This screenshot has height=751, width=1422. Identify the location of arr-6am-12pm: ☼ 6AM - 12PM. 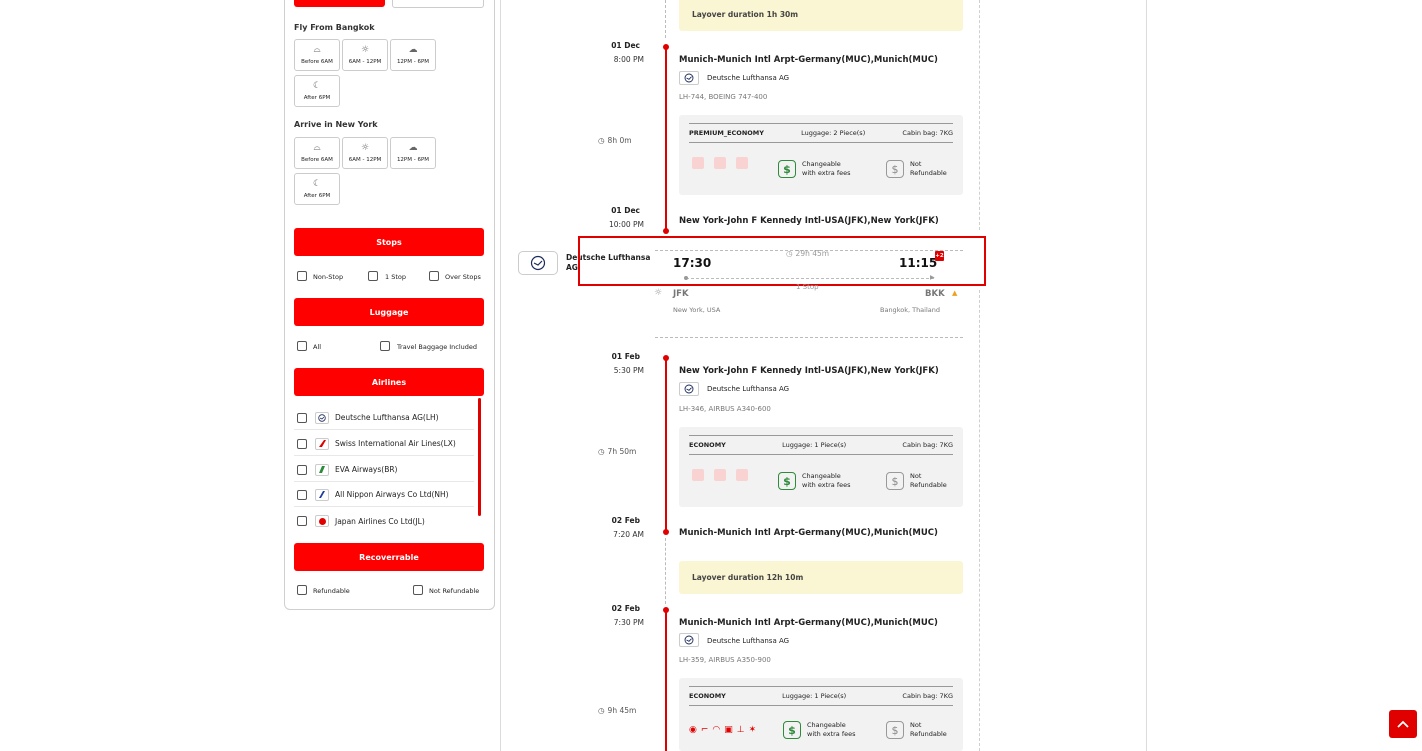
(365, 153).